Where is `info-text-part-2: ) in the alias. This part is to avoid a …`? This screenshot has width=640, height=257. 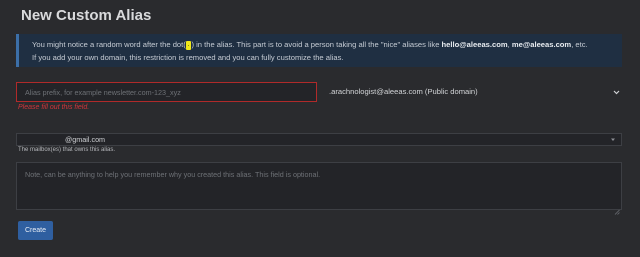
info-text-part-2: ) in the alias. This part is to avoid a … is located at coordinates (316, 44).